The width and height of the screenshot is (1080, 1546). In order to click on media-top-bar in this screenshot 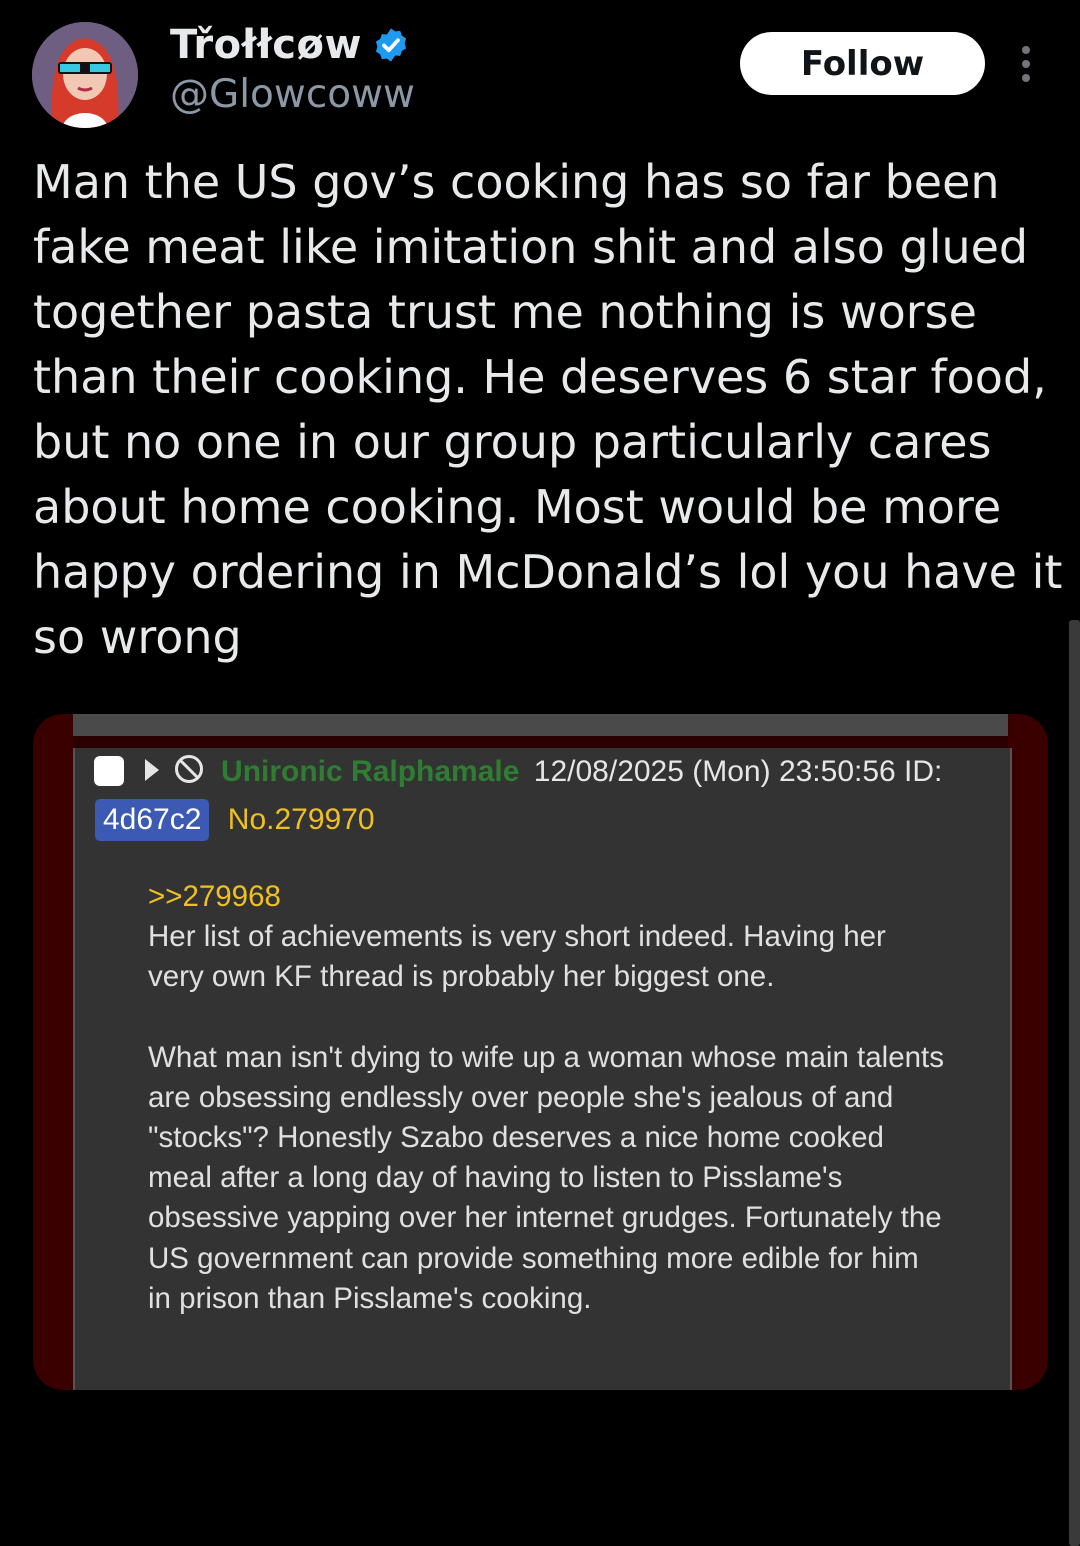, I will do `click(540, 725)`.